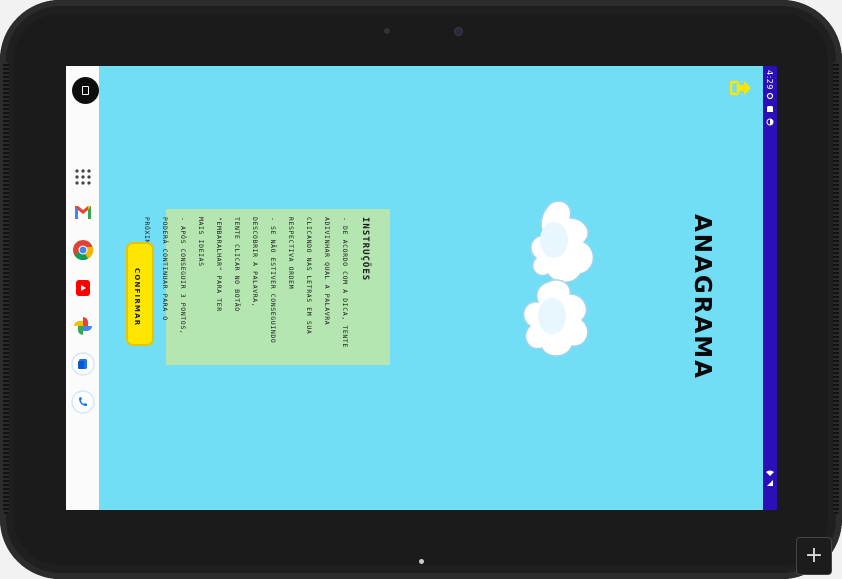 The width and height of the screenshot is (842, 579). I want to click on status-time: 4:29, so click(769, 80).